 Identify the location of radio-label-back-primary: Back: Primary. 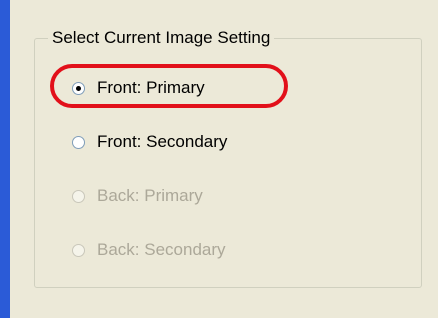
(150, 195).